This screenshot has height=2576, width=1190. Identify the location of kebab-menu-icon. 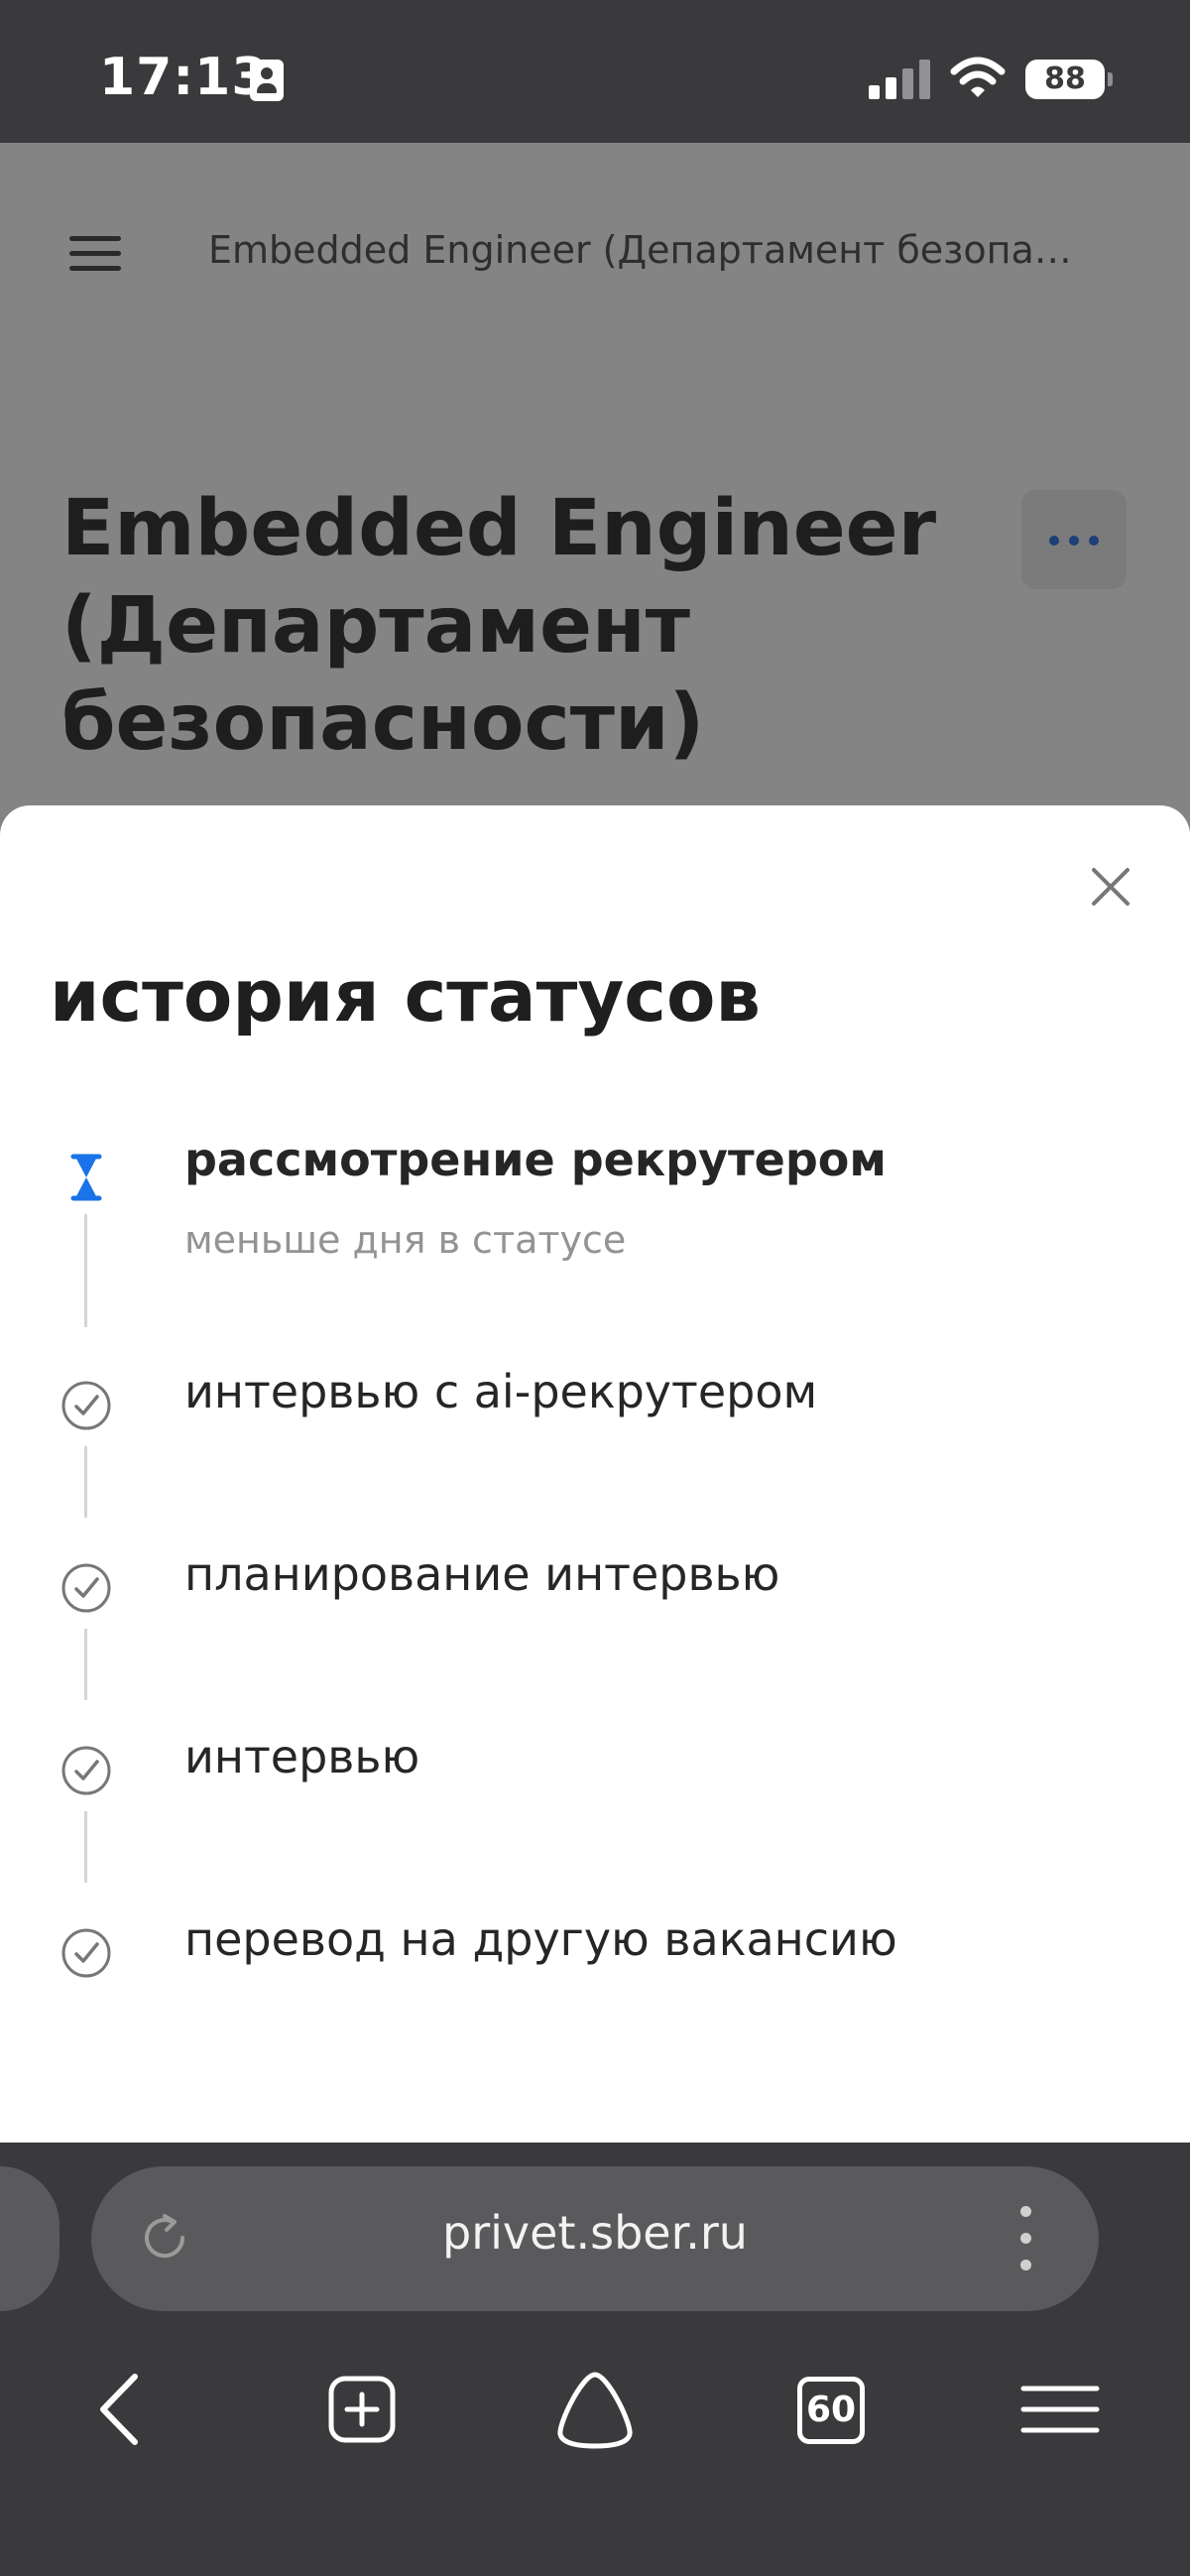
(1025, 2238).